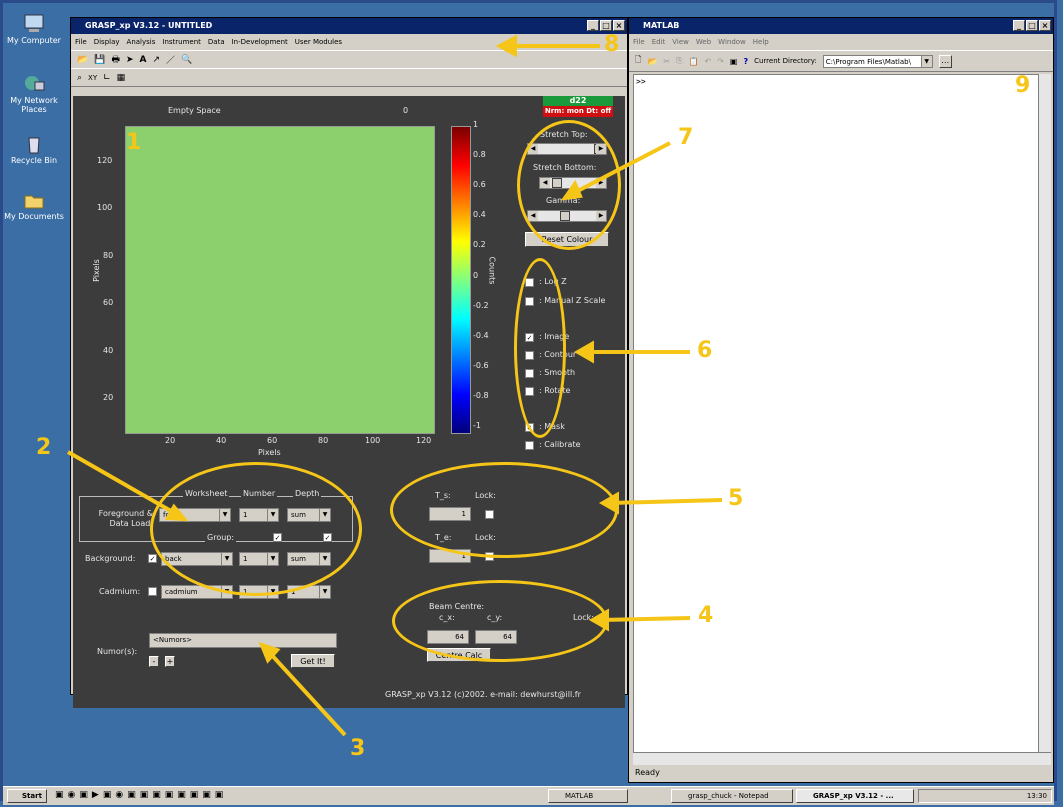  I want to click on task-label: MATLAB, so click(579, 796).